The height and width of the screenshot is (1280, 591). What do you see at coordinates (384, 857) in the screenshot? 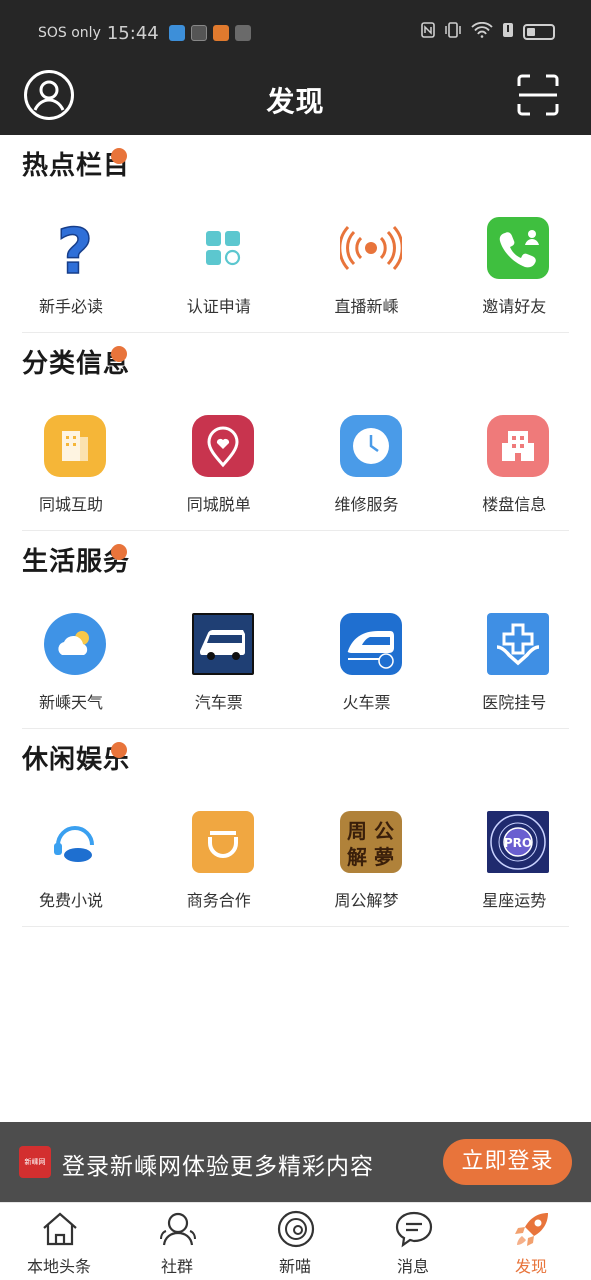
I see `dream-char: 夢` at bounding box center [384, 857].